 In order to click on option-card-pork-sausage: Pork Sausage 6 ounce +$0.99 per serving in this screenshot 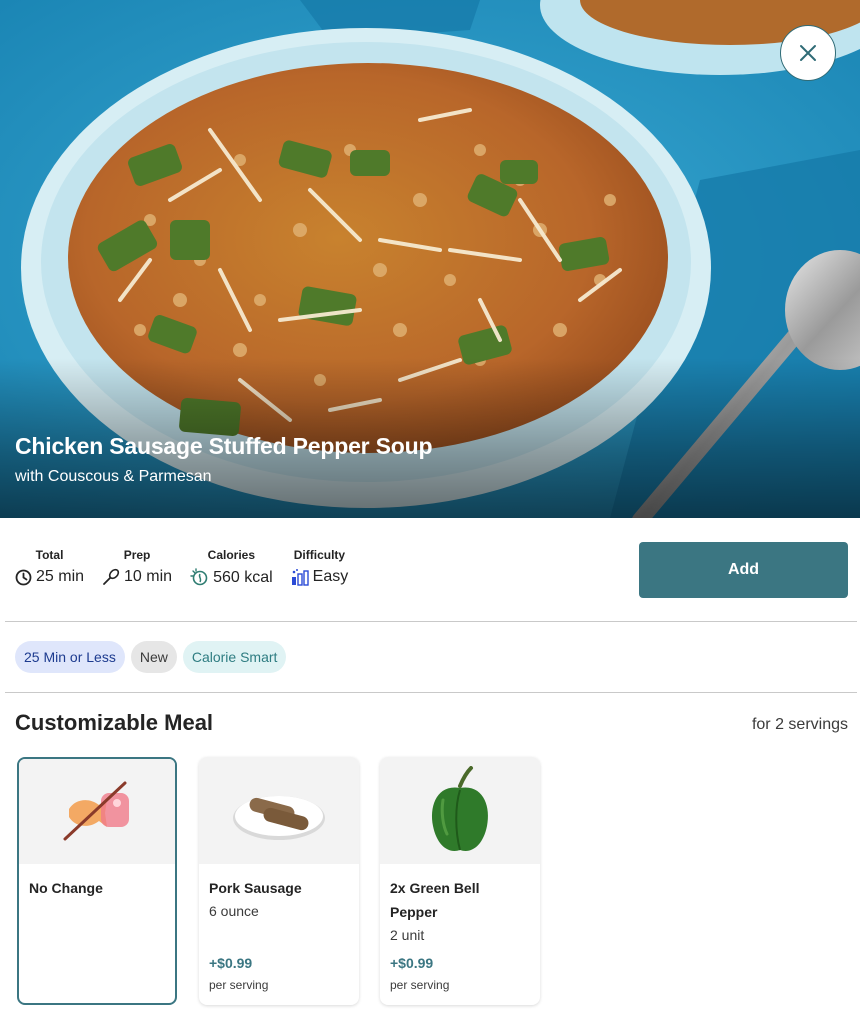, I will do `click(279, 881)`.